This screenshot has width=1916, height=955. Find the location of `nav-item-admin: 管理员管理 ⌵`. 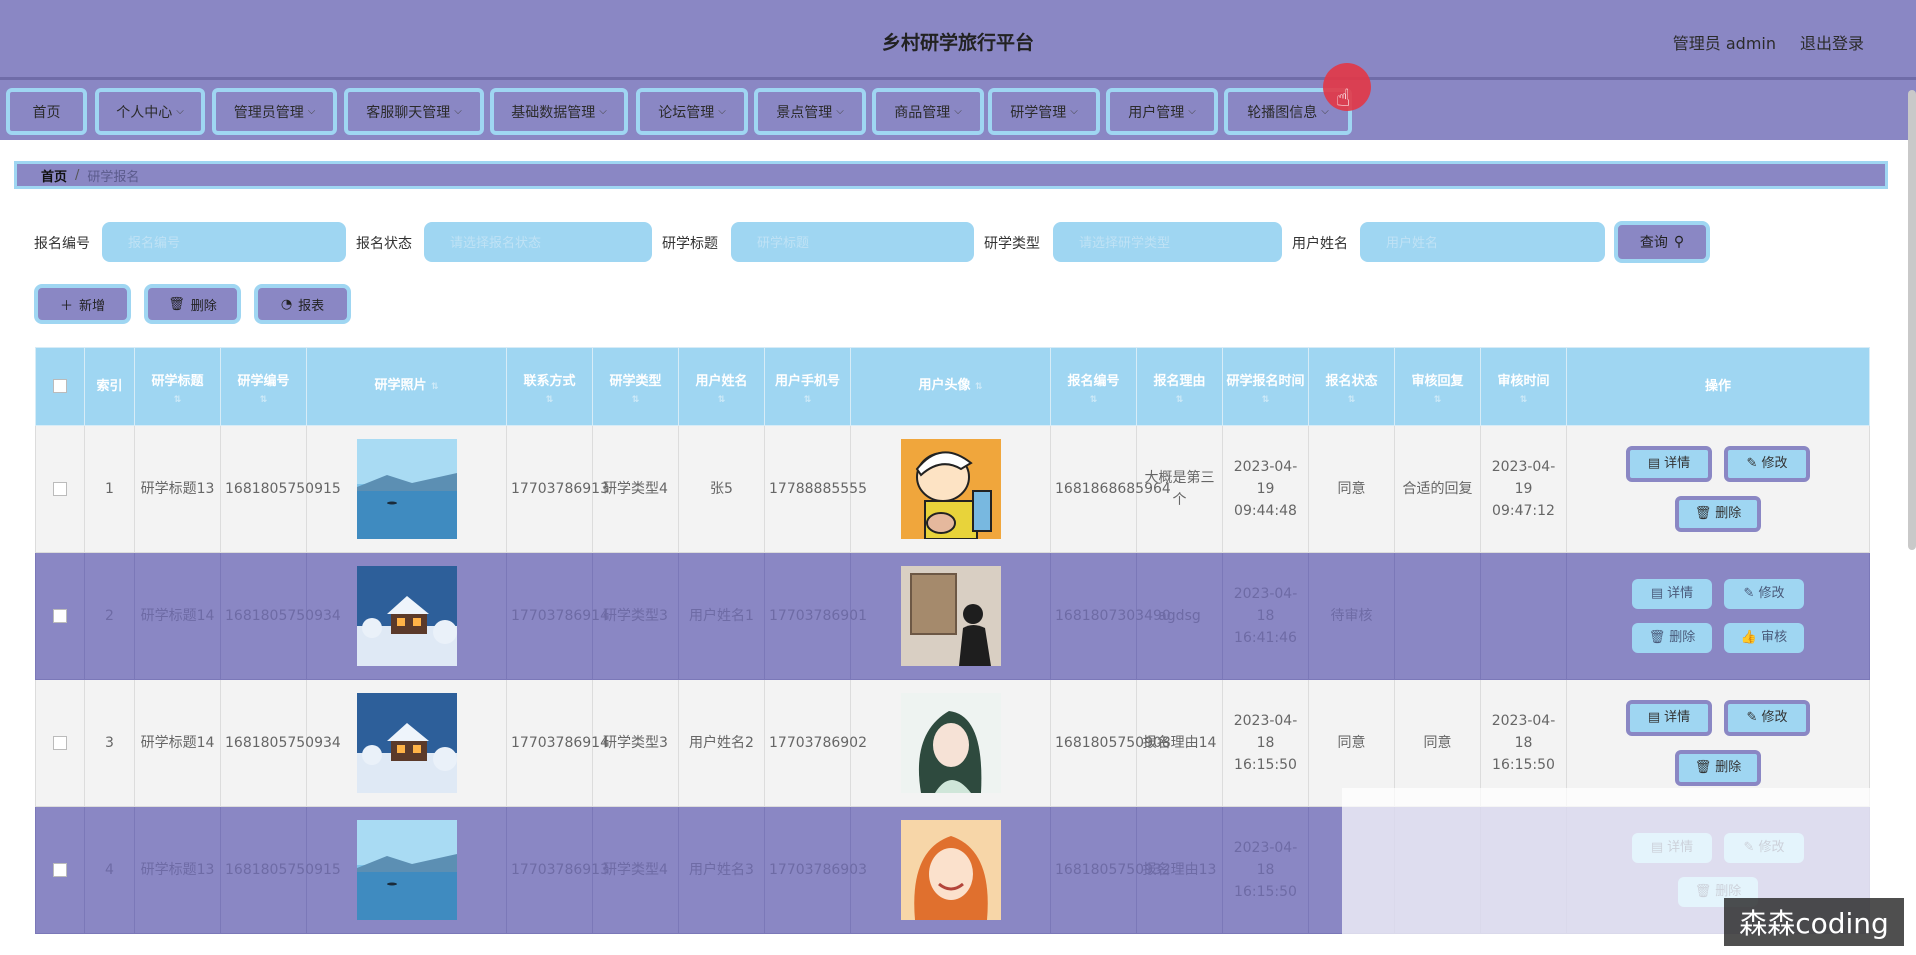

nav-item-admin: 管理员管理 ⌵ is located at coordinates (274, 111).